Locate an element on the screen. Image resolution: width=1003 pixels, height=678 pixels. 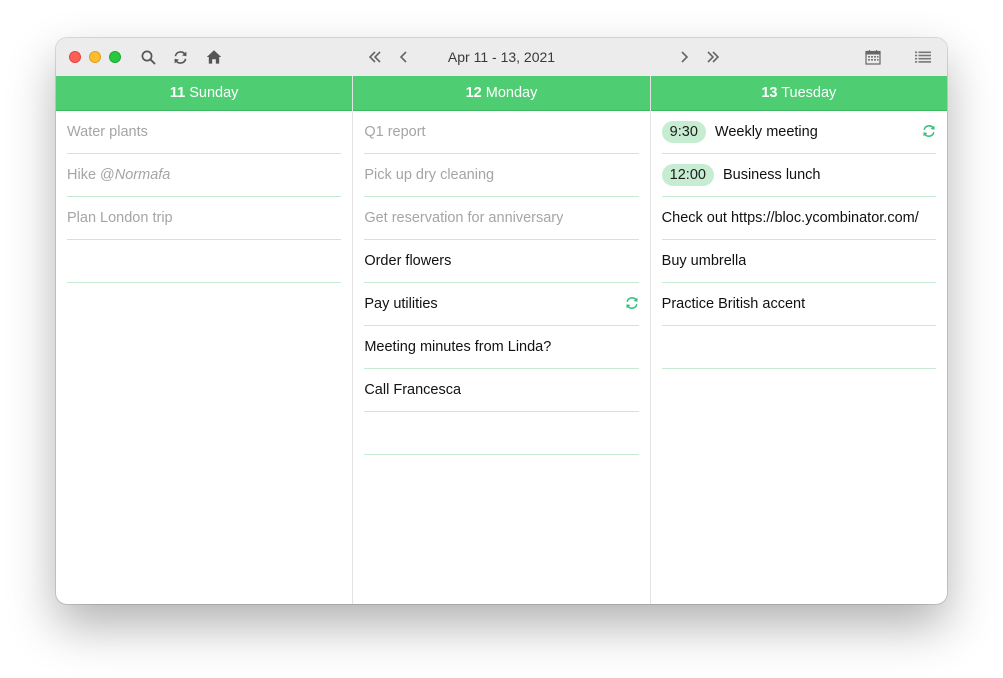
task-text: Get reservation for anniversary is located at coordinates (464, 218).